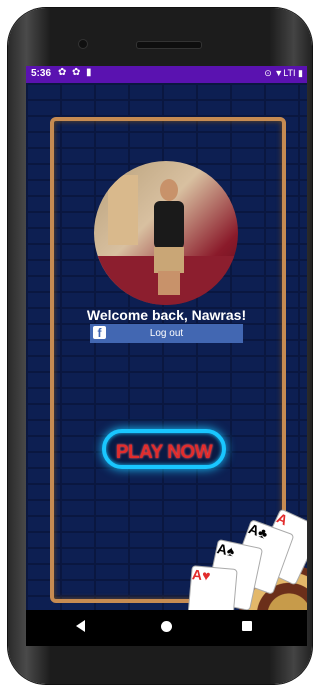  I want to click on back-icon, so click(80, 626).